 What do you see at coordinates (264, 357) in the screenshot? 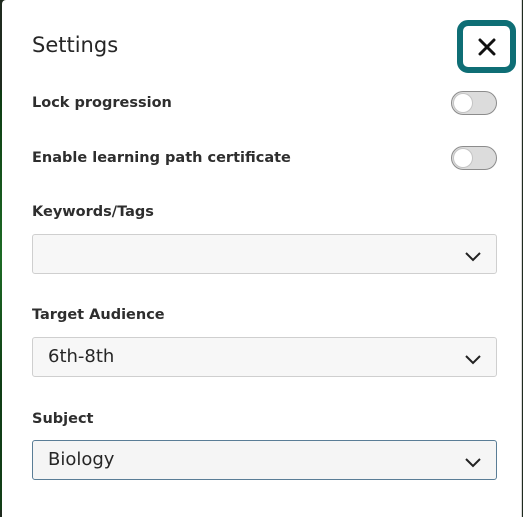
I see `target-audience-select: 6th-8th` at bounding box center [264, 357].